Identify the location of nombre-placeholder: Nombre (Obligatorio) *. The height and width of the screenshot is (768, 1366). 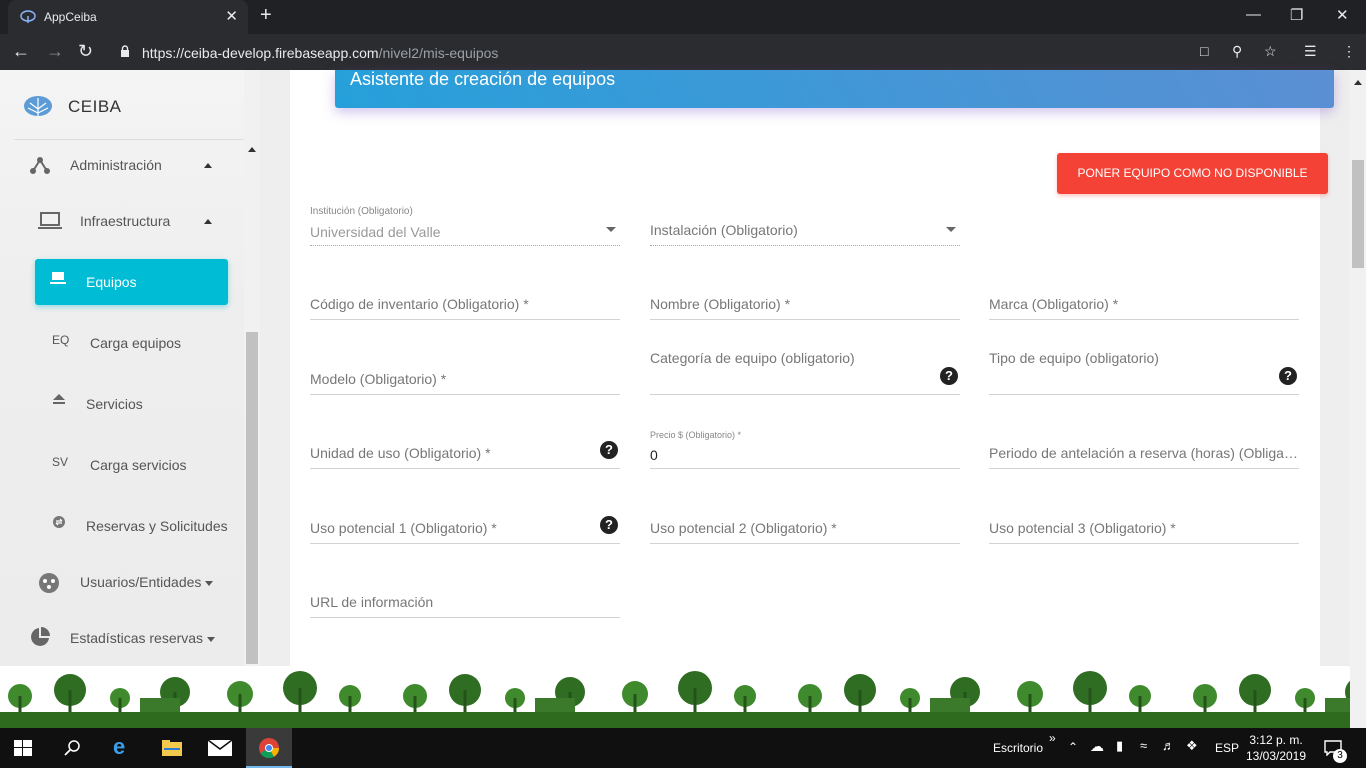
(720, 304).